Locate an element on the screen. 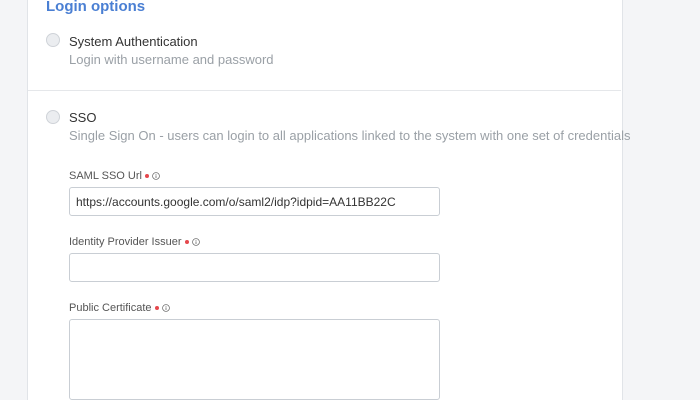 The height and width of the screenshot is (400, 700). identity-provider-issuer-field-label: Identity Provider Issuer is located at coordinates (134, 242).